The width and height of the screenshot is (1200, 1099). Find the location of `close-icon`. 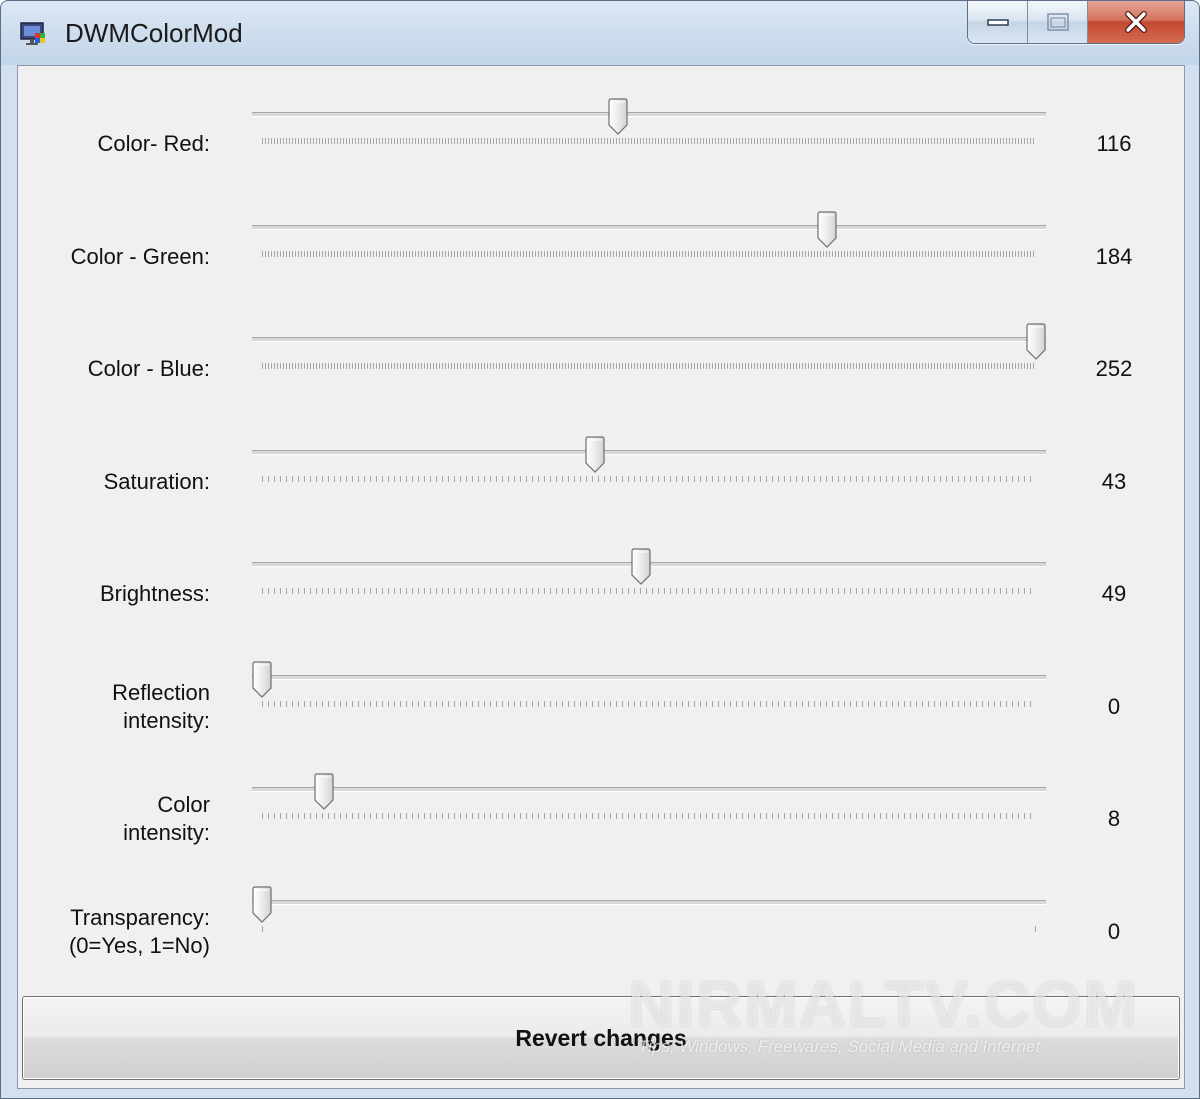

close-icon is located at coordinates (1136, 22).